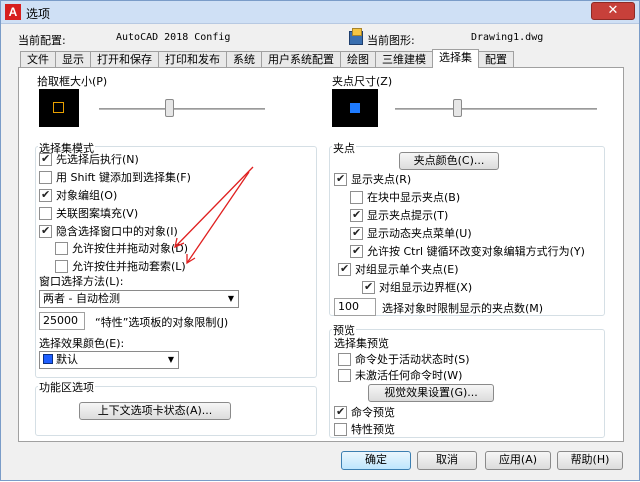 The image size is (640, 482). Describe the element at coordinates (139, 299) in the screenshot. I see `window-method-select: 两者 - 自动检测 ▼` at that location.